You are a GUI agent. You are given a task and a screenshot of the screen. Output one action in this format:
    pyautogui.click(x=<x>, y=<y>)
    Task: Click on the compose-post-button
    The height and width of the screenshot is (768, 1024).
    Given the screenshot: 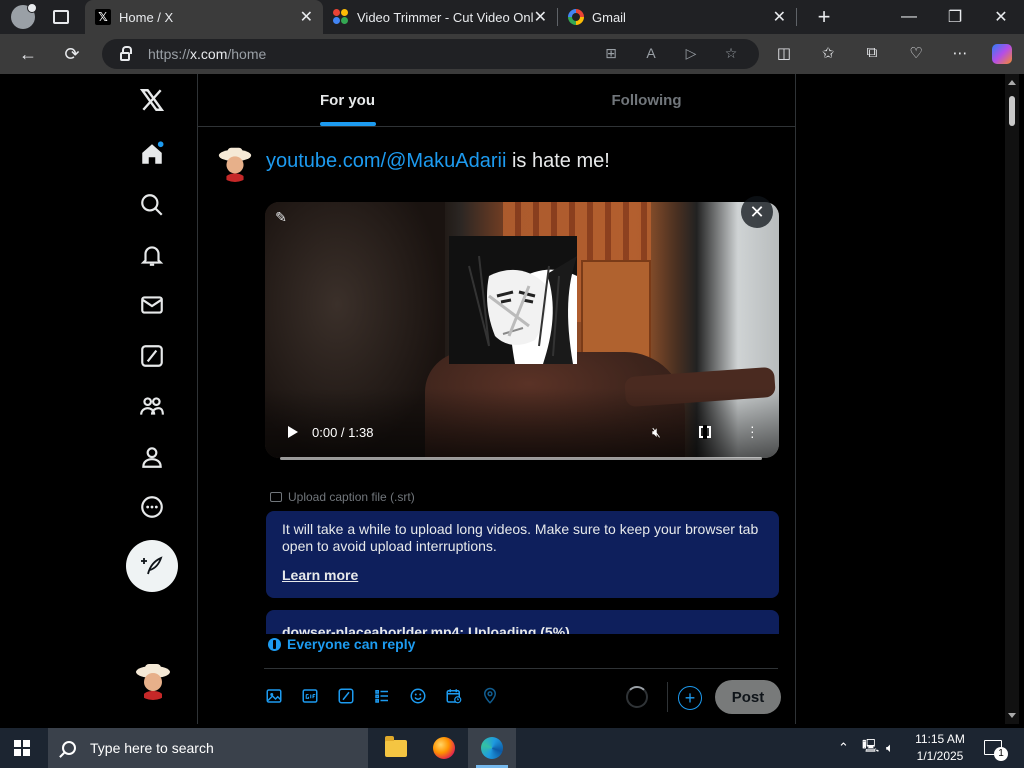 What is the action you would take?
    pyautogui.click(x=152, y=566)
    